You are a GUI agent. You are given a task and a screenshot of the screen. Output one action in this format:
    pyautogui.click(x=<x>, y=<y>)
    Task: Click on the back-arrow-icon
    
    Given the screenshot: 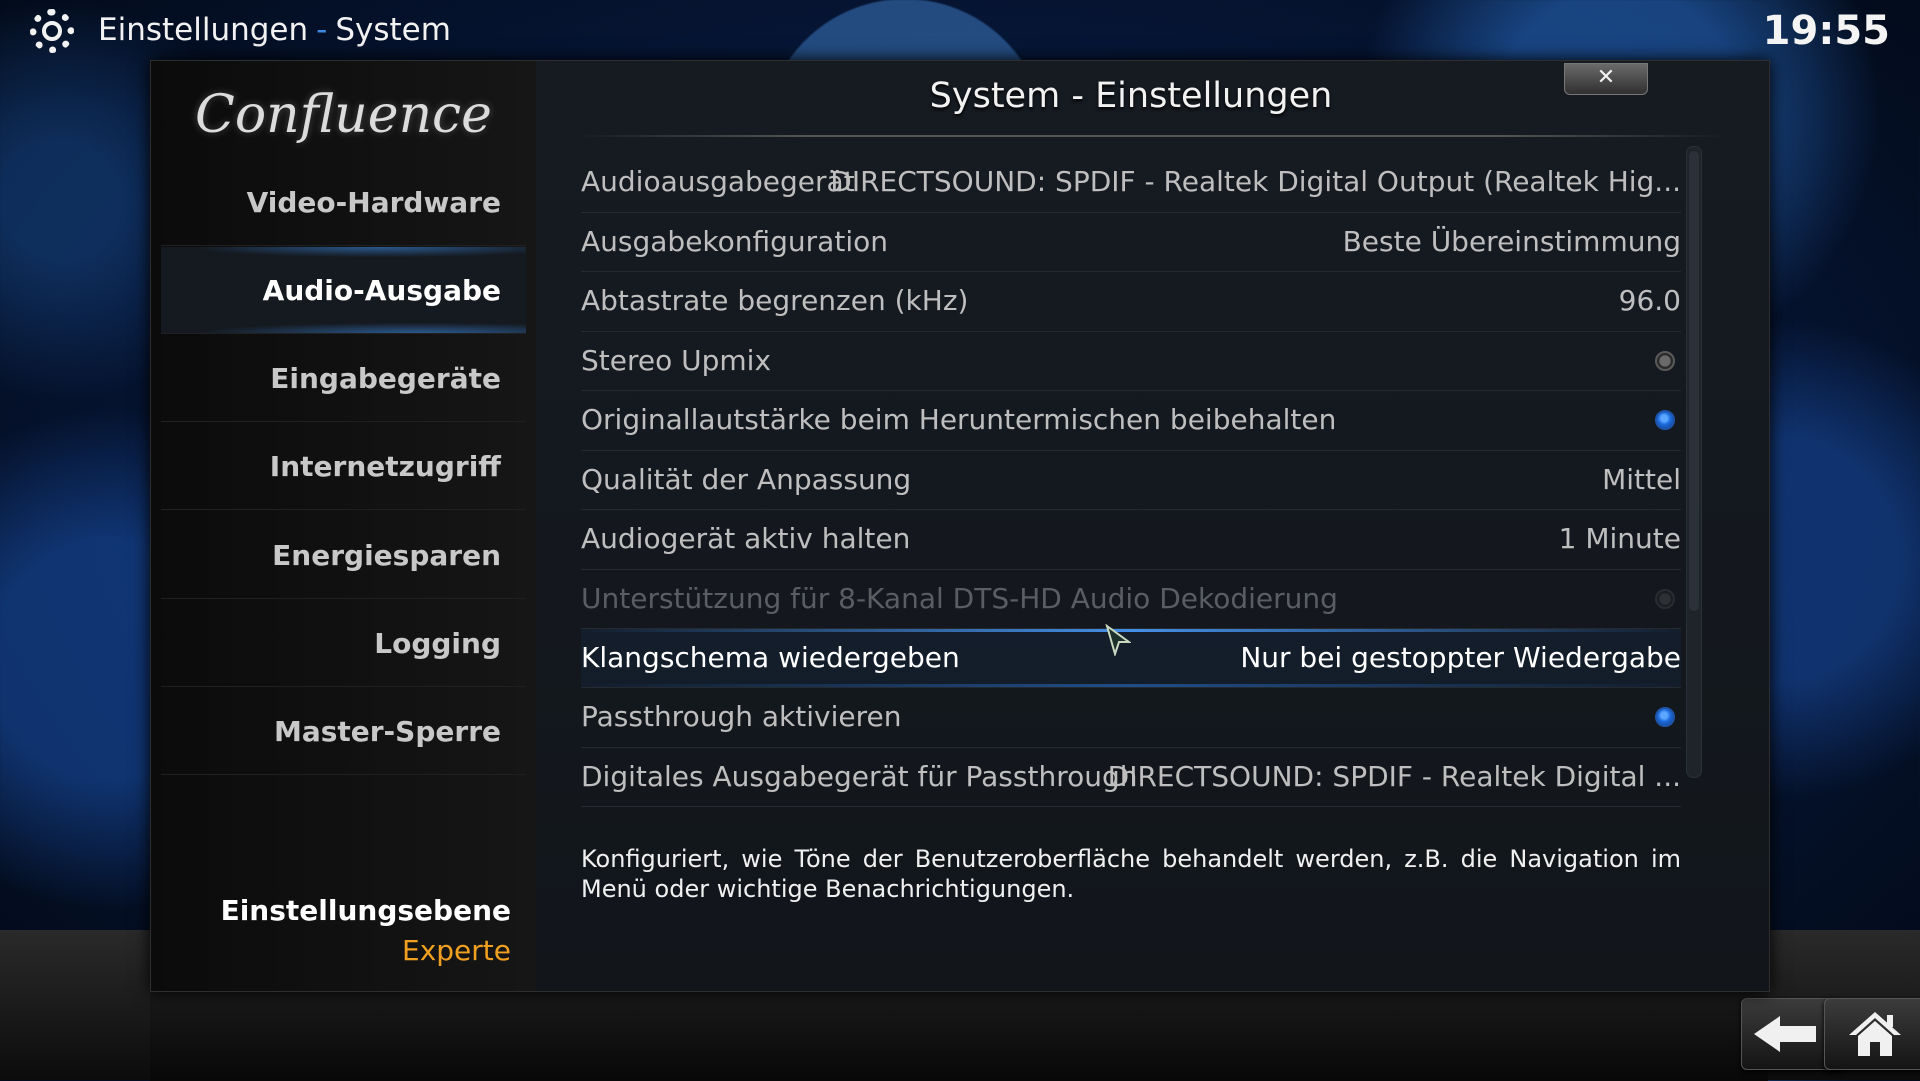 What is the action you would take?
    pyautogui.click(x=1767, y=1034)
    